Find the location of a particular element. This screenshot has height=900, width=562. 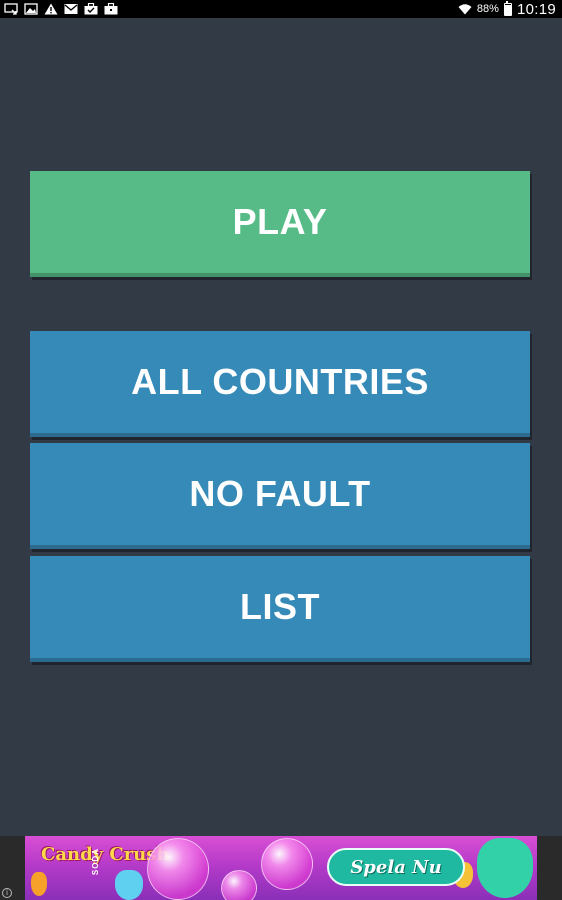

all-countries-button: ALL COUNTRIES is located at coordinates (280, 384).